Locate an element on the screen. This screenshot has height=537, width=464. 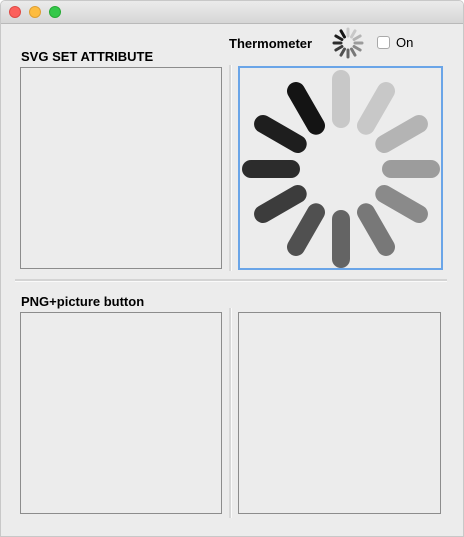
png-section-title: PNG+picture button is located at coordinates (83, 301).